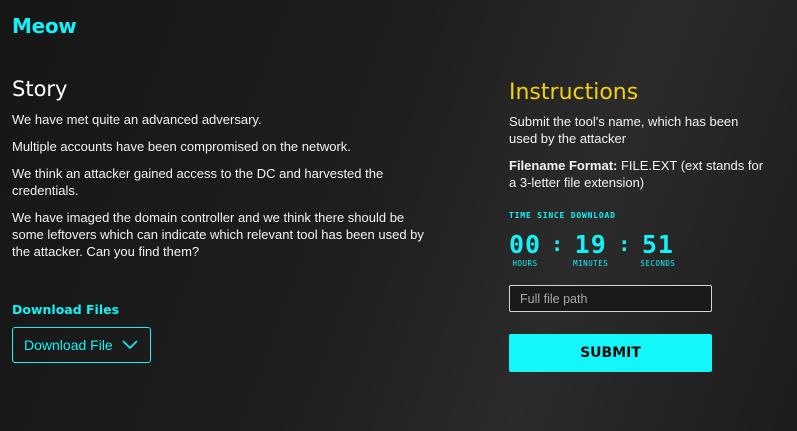 The image size is (797, 431). What do you see at coordinates (44, 26) in the screenshot?
I see `app-title: Meow` at bounding box center [44, 26].